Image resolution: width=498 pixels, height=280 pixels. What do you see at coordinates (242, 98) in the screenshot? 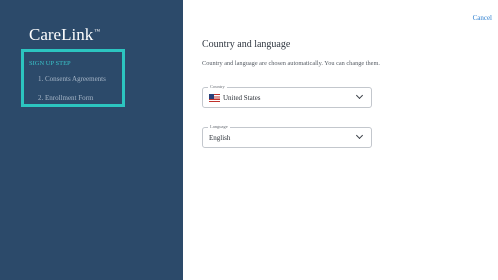
I see `country-value: United States` at bounding box center [242, 98].